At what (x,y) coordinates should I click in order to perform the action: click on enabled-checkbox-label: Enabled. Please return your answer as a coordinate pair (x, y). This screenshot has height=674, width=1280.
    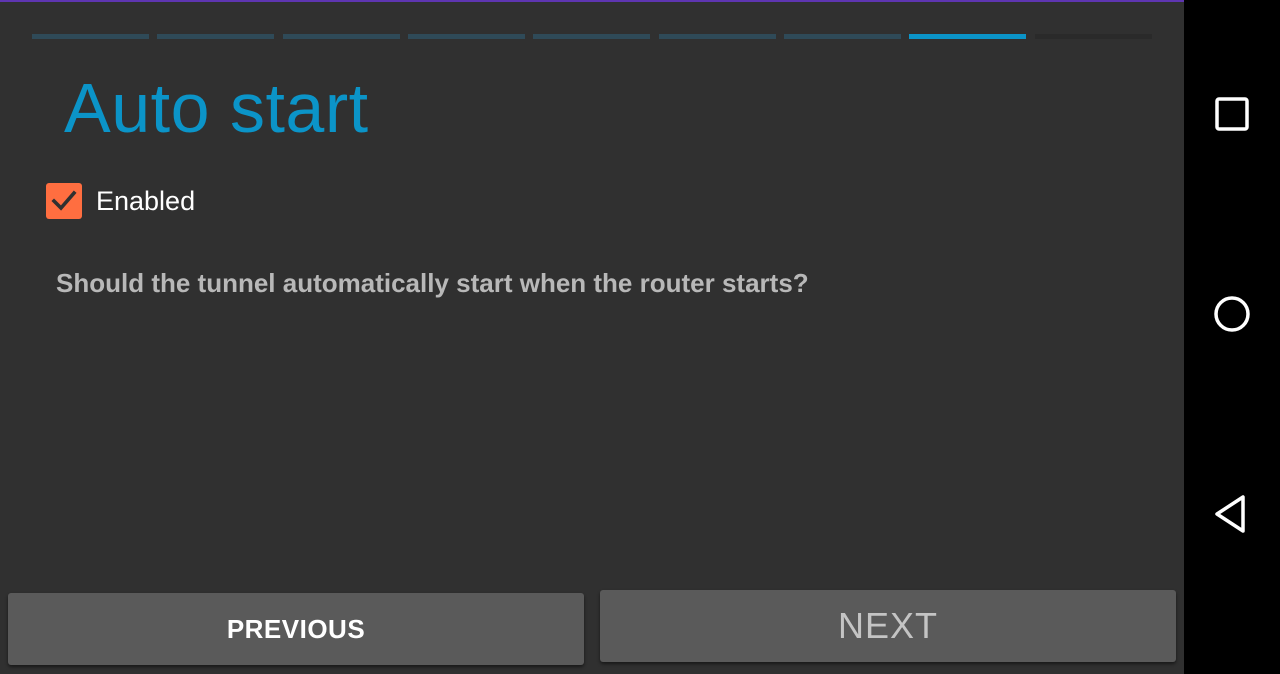
    Looking at the image, I should click on (146, 200).